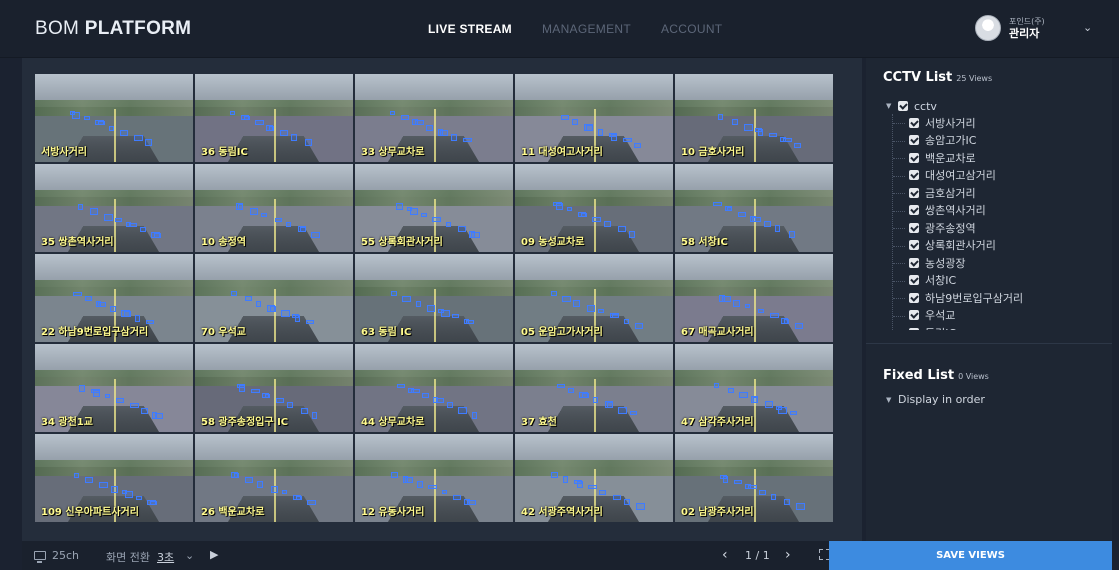 The height and width of the screenshot is (570, 1119). Describe the element at coordinates (788, 555) in the screenshot. I see `next-page-icon: ›` at that location.